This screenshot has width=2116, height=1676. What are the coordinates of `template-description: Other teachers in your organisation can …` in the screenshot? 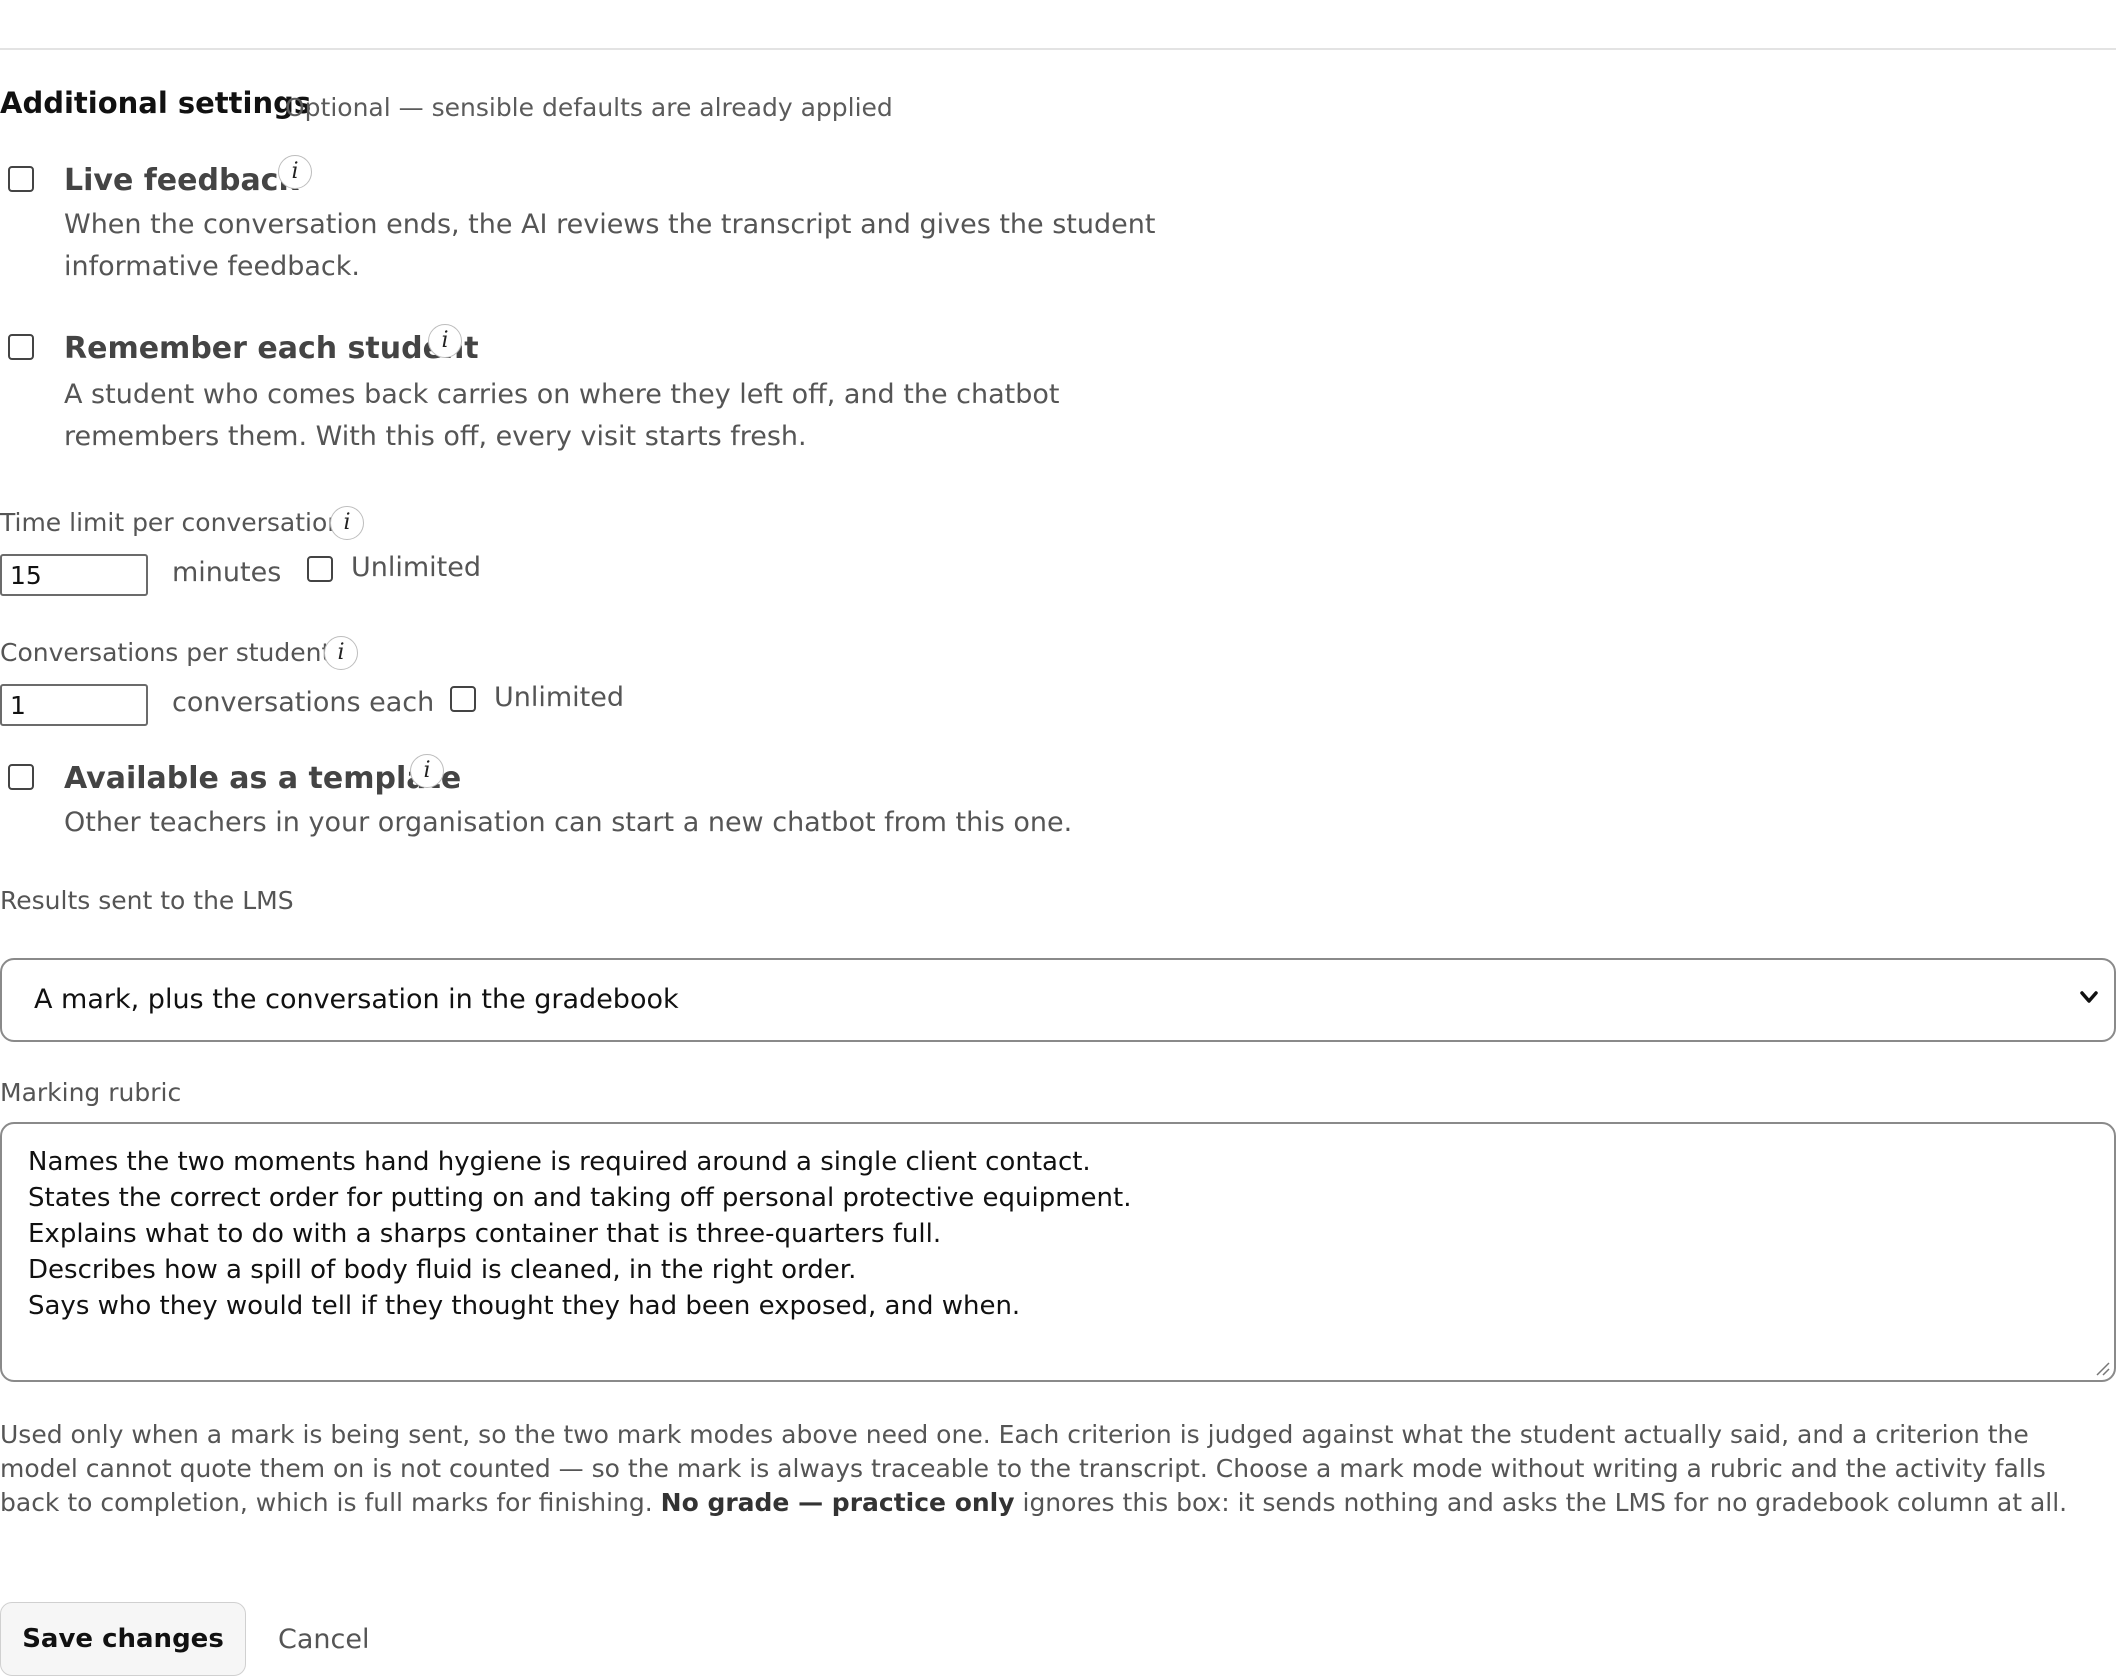 It's located at (568, 822).